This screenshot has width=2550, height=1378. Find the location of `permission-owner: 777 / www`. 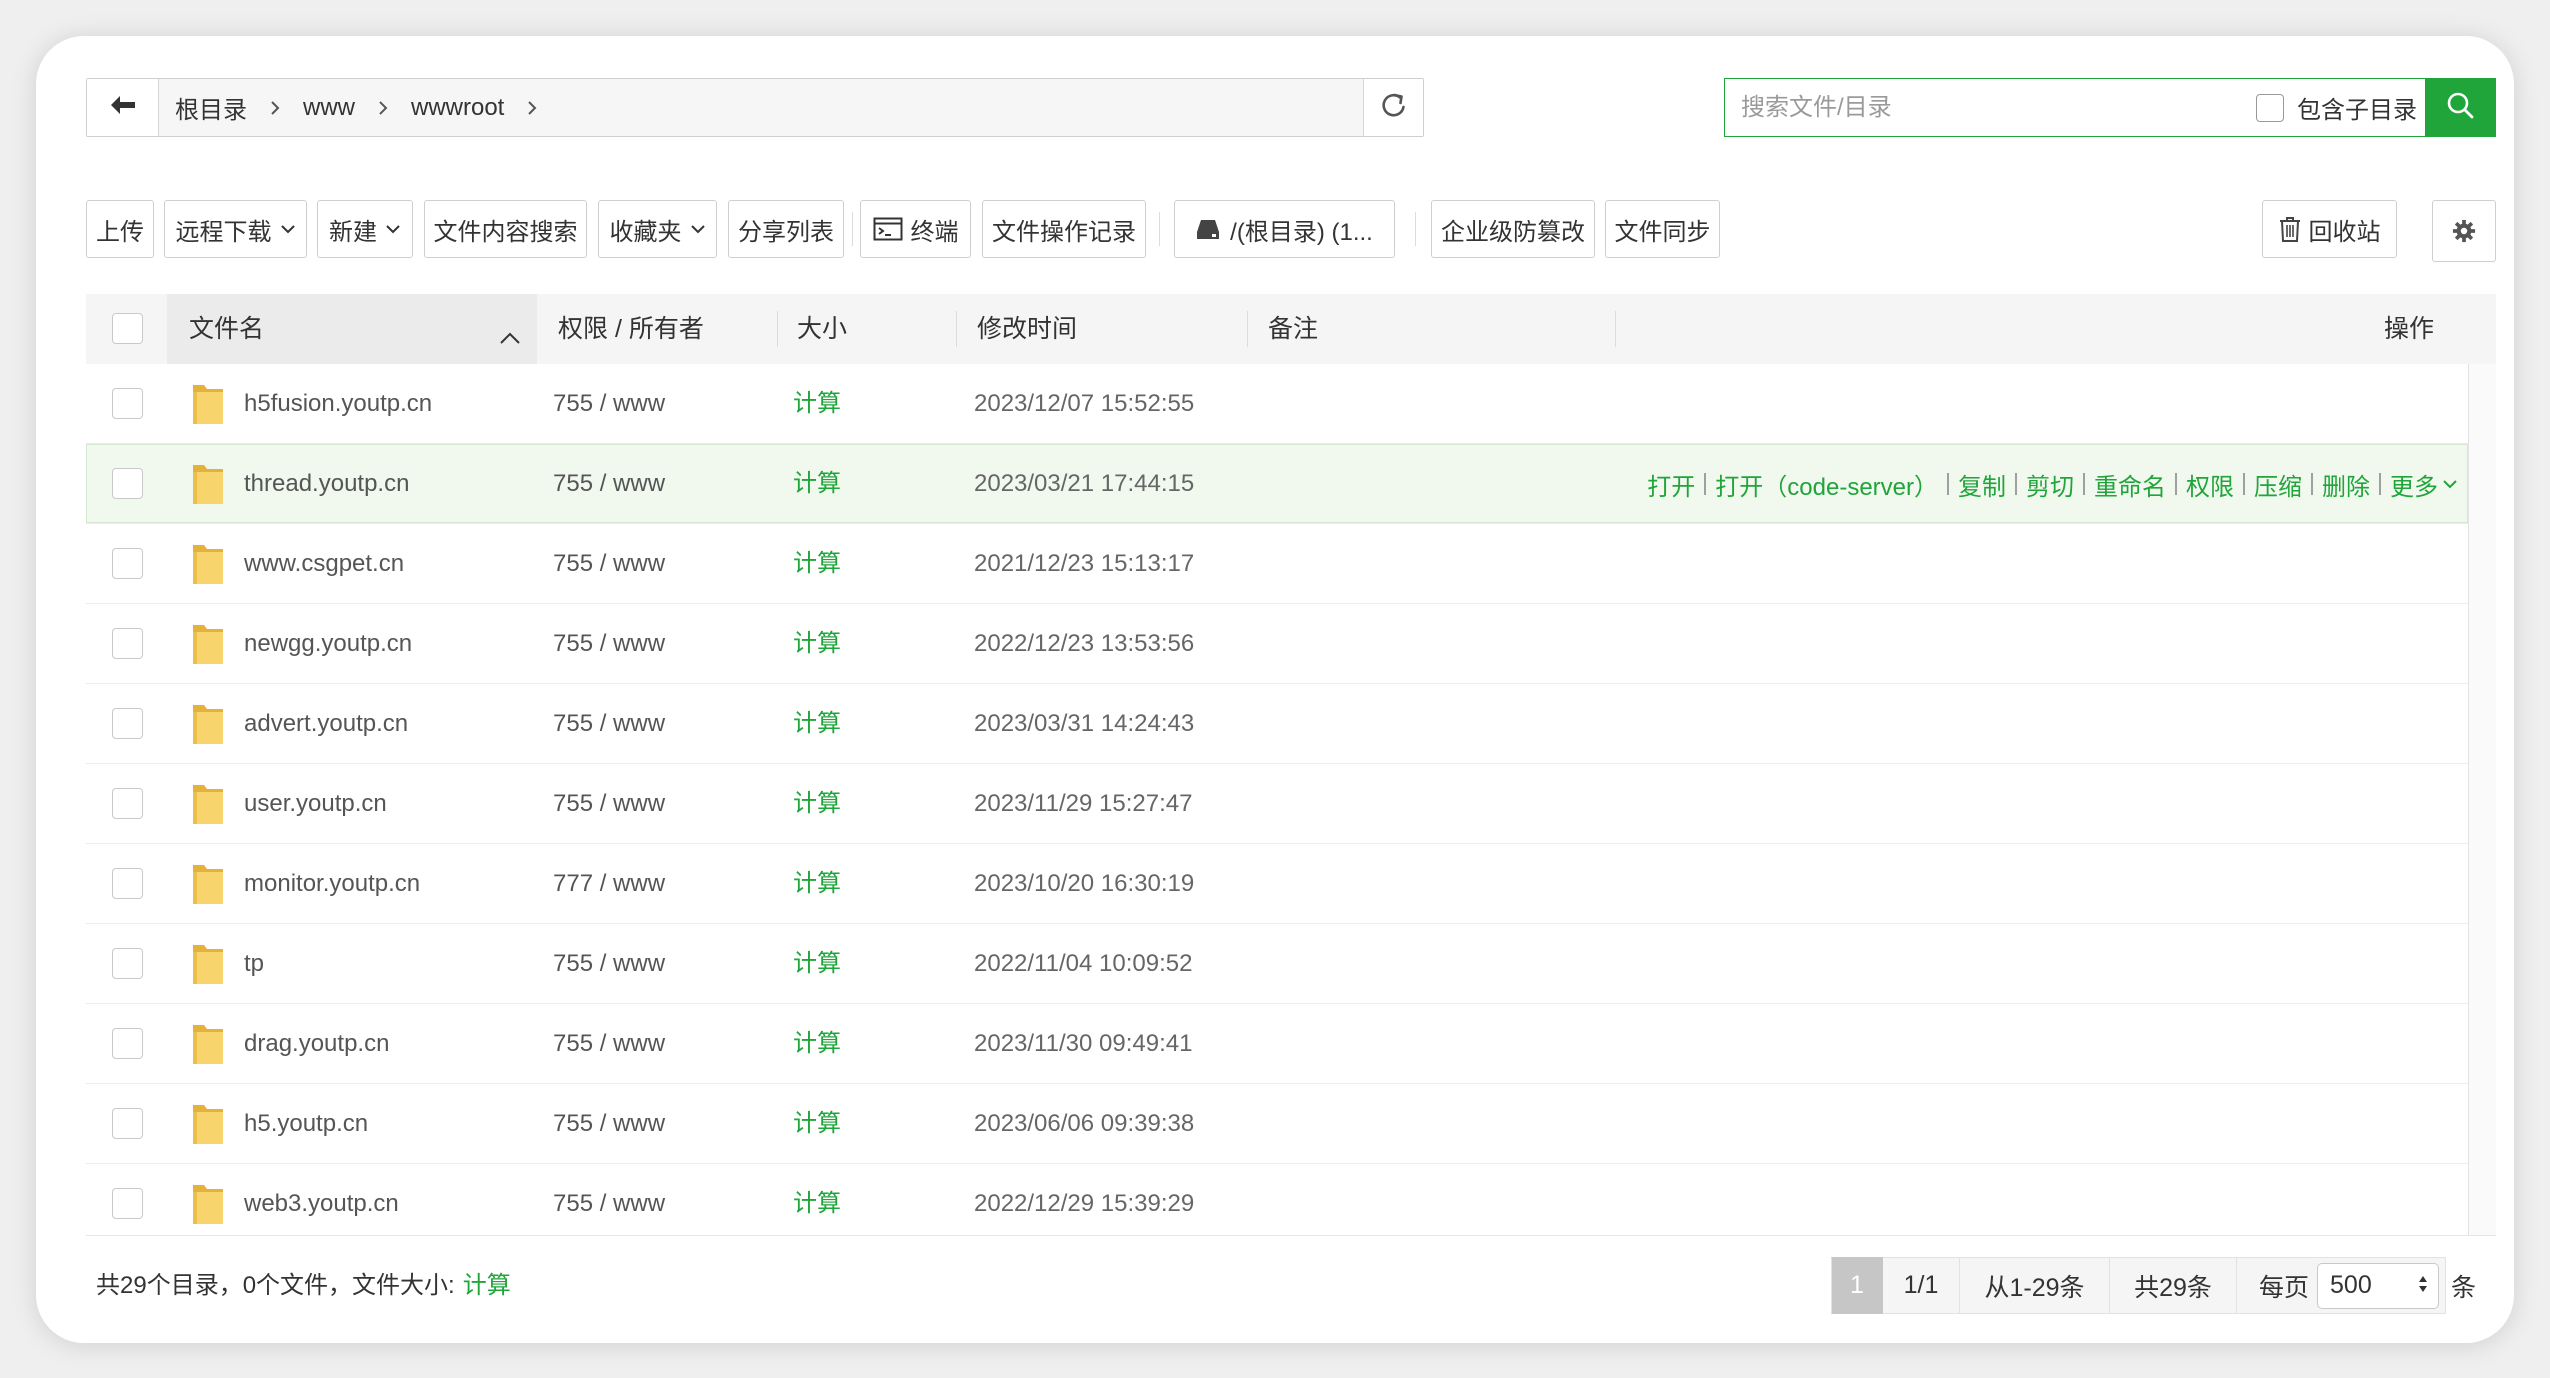

permission-owner: 777 / www is located at coordinates (609, 884).